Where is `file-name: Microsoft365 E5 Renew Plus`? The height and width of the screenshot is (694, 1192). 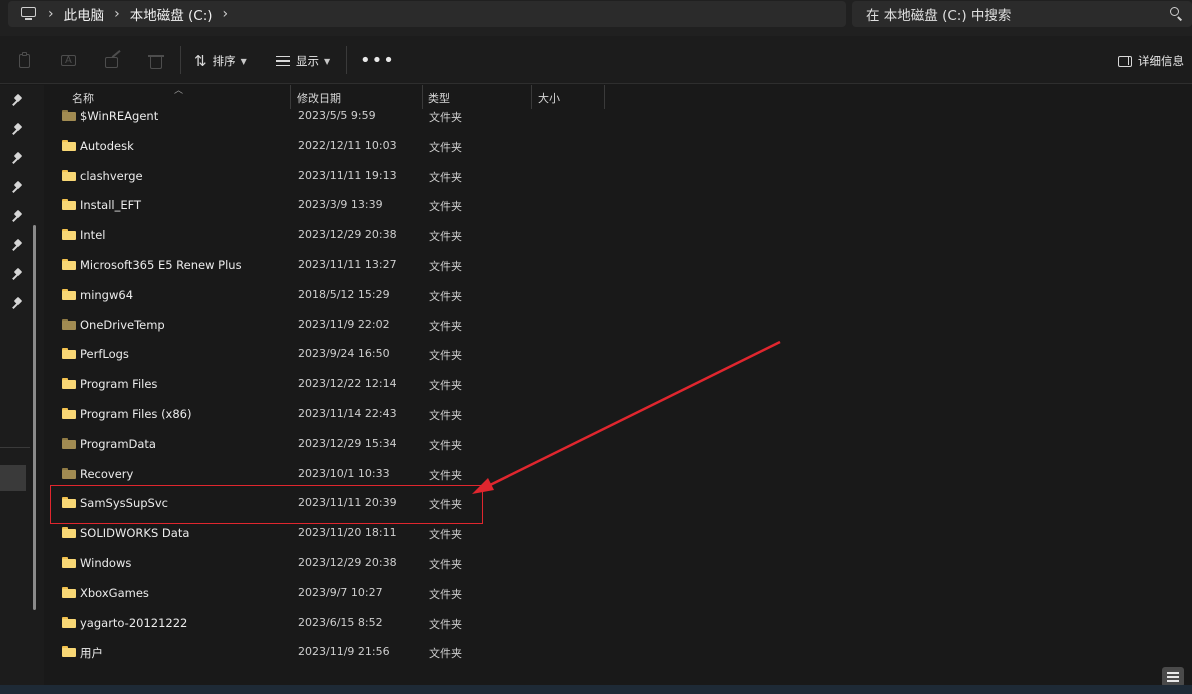
file-name: Microsoft365 E5 Renew Plus is located at coordinates (161, 265).